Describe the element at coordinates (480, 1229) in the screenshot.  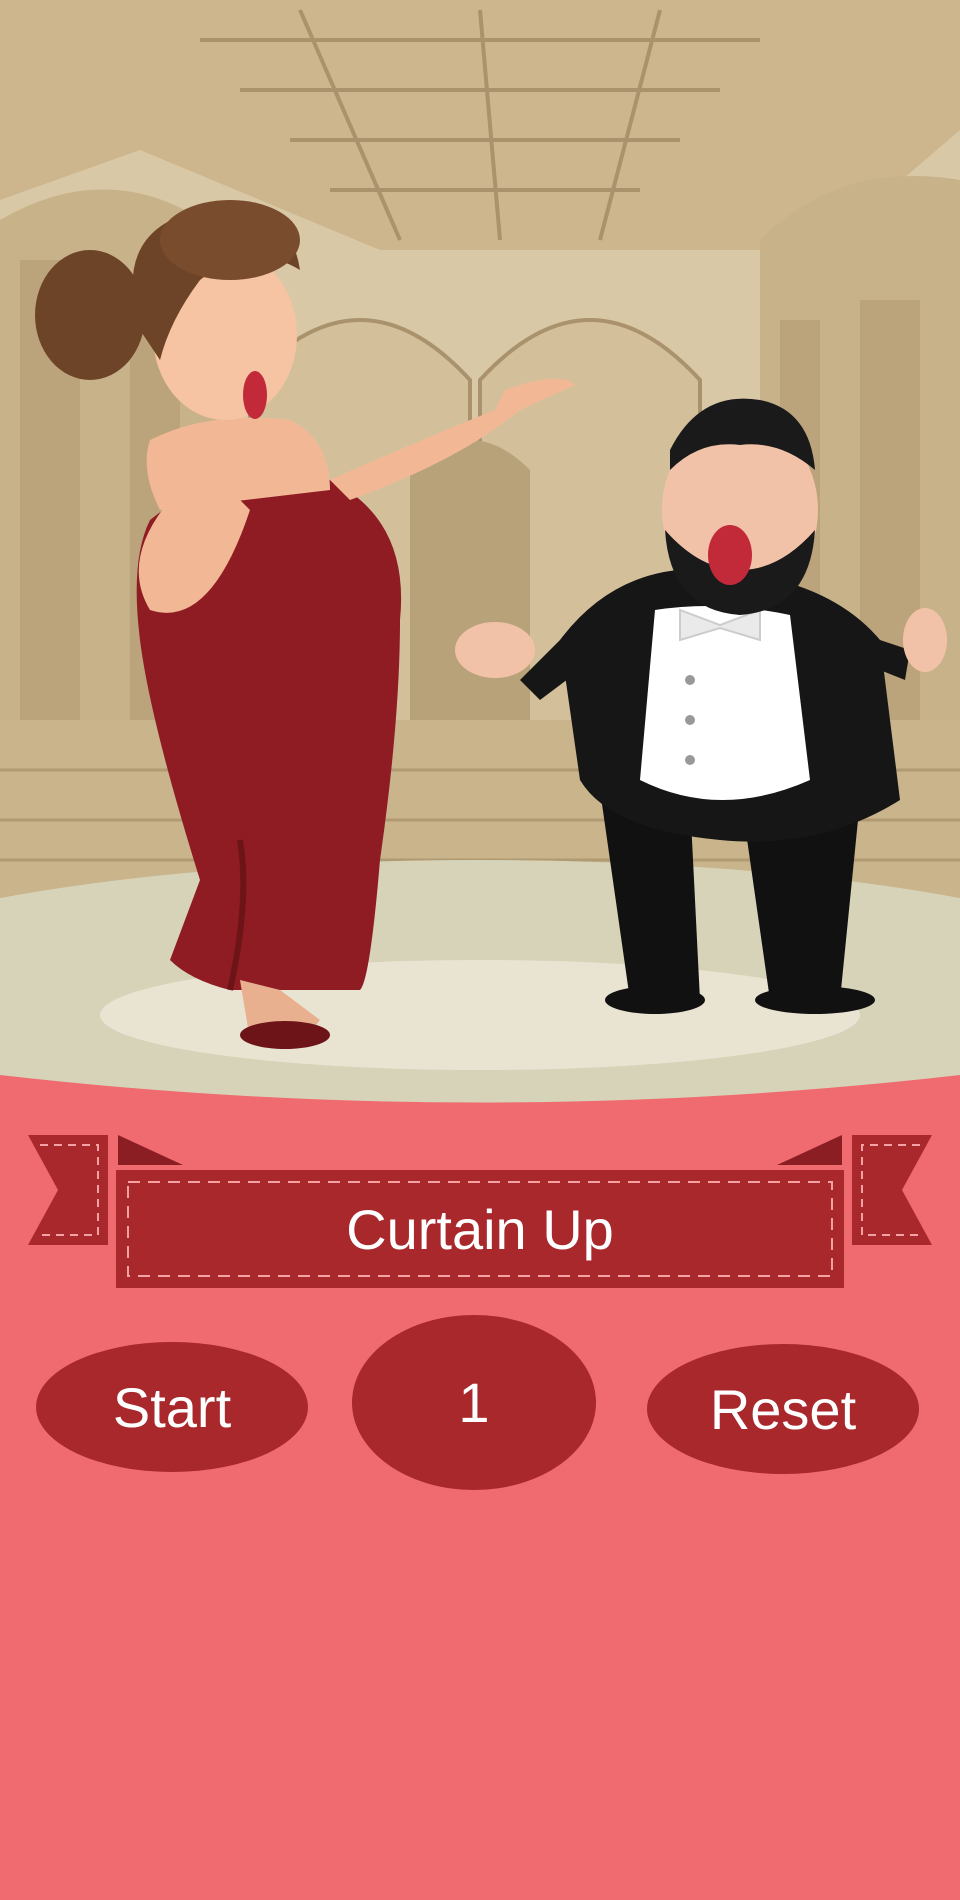
I see `banner-title: Curtain Up` at that location.